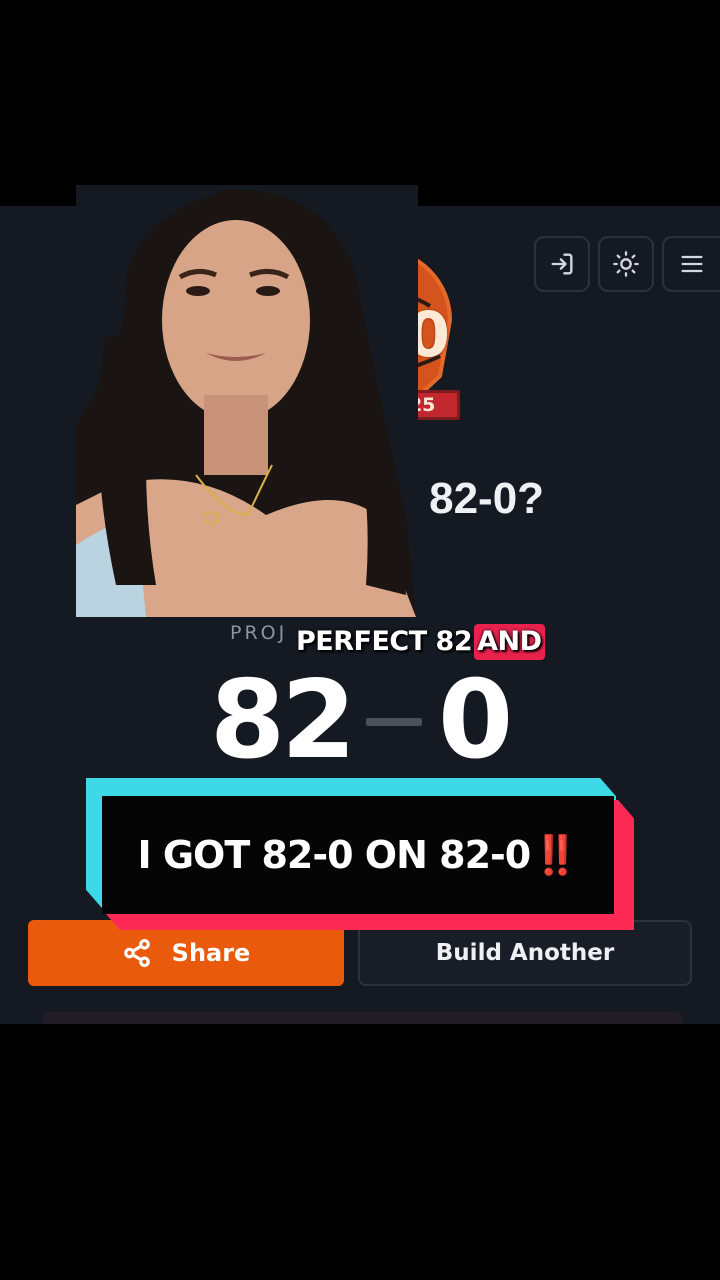 This screenshot has height=1280, width=720. What do you see at coordinates (259, 633) in the screenshot?
I see `record-label: PROJ` at bounding box center [259, 633].